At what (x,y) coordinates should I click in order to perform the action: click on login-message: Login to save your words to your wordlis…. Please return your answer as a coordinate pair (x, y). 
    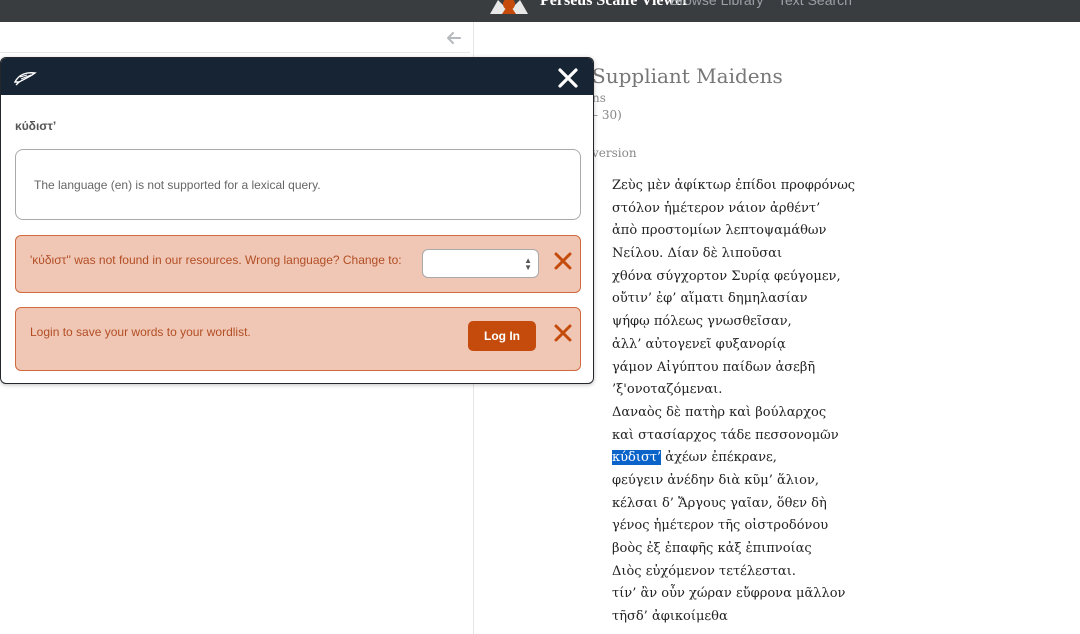
    Looking at the image, I should click on (140, 332).